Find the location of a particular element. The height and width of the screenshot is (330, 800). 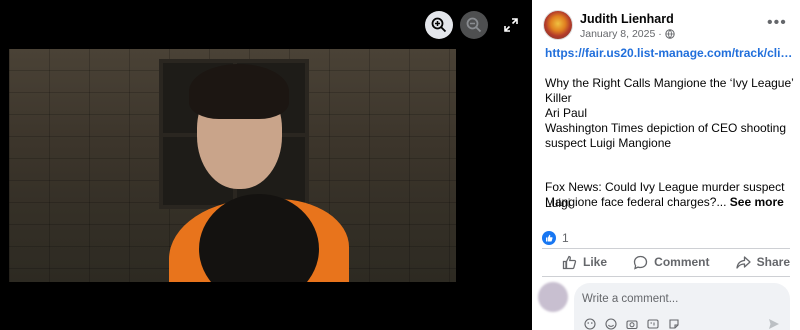

comment-tools is located at coordinates (632, 324).